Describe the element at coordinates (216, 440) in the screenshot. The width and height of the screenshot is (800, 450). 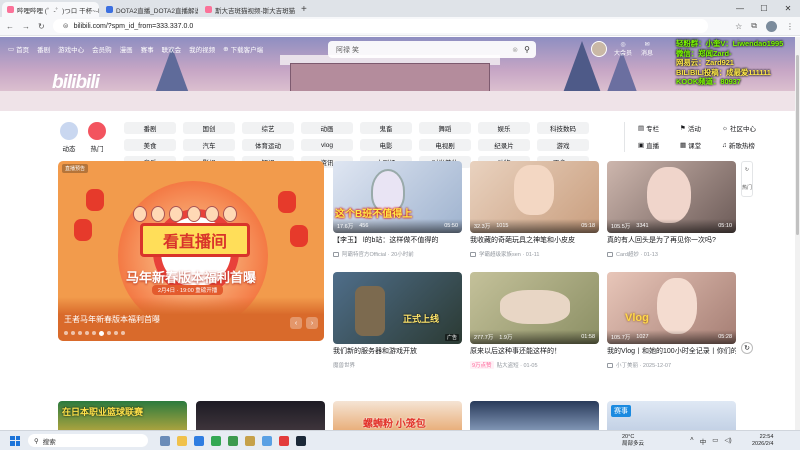
I see `chrome-icon` at that location.